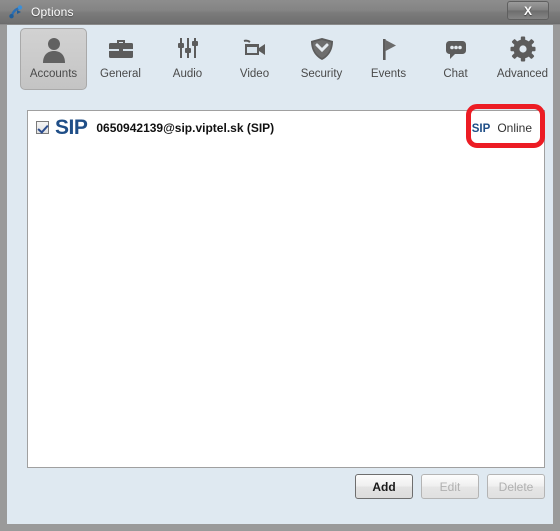 This screenshot has height=531, width=560. I want to click on tab-chat: Chat, so click(455, 59).